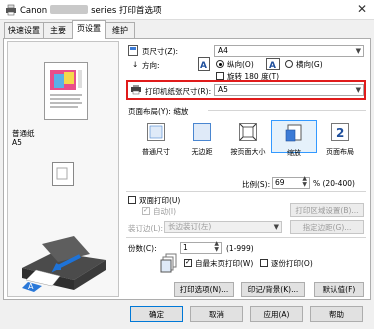 This screenshot has height=329, width=374. I want to click on reverse-order-label: 自最末页打印(W), so click(224, 263).